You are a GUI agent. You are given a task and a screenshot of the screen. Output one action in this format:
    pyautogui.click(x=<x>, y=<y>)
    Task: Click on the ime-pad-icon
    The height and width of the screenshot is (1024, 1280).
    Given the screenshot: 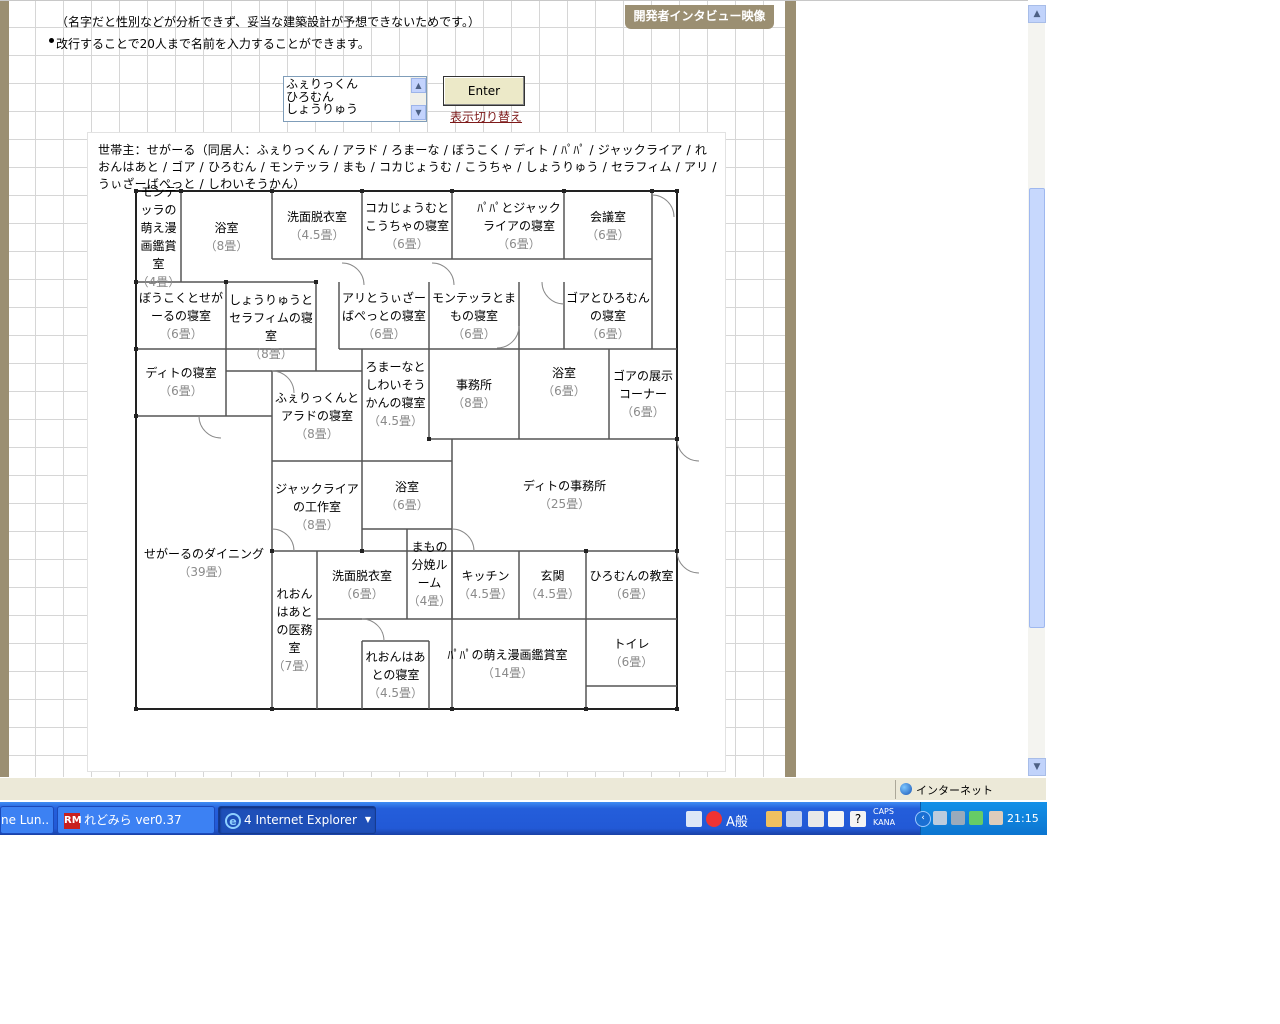 What is the action you would take?
    pyautogui.click(x=816, y=819)
    